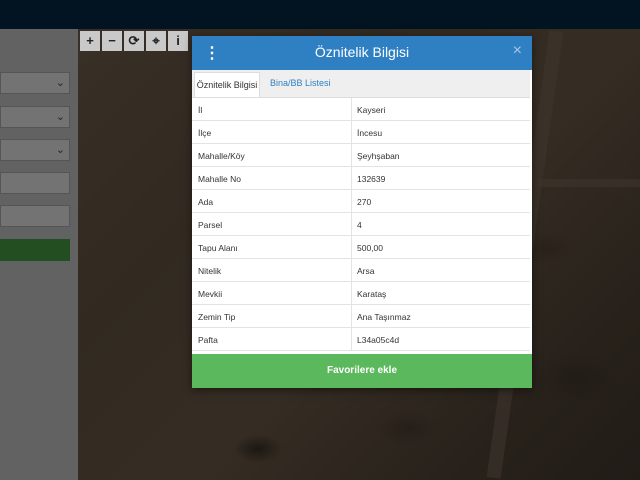 This screenshot has height=480, width=640. Describe the element at coordinates (378, 156) in the screenshot. I see `attribute-value: Şeyhşaban` at that location.